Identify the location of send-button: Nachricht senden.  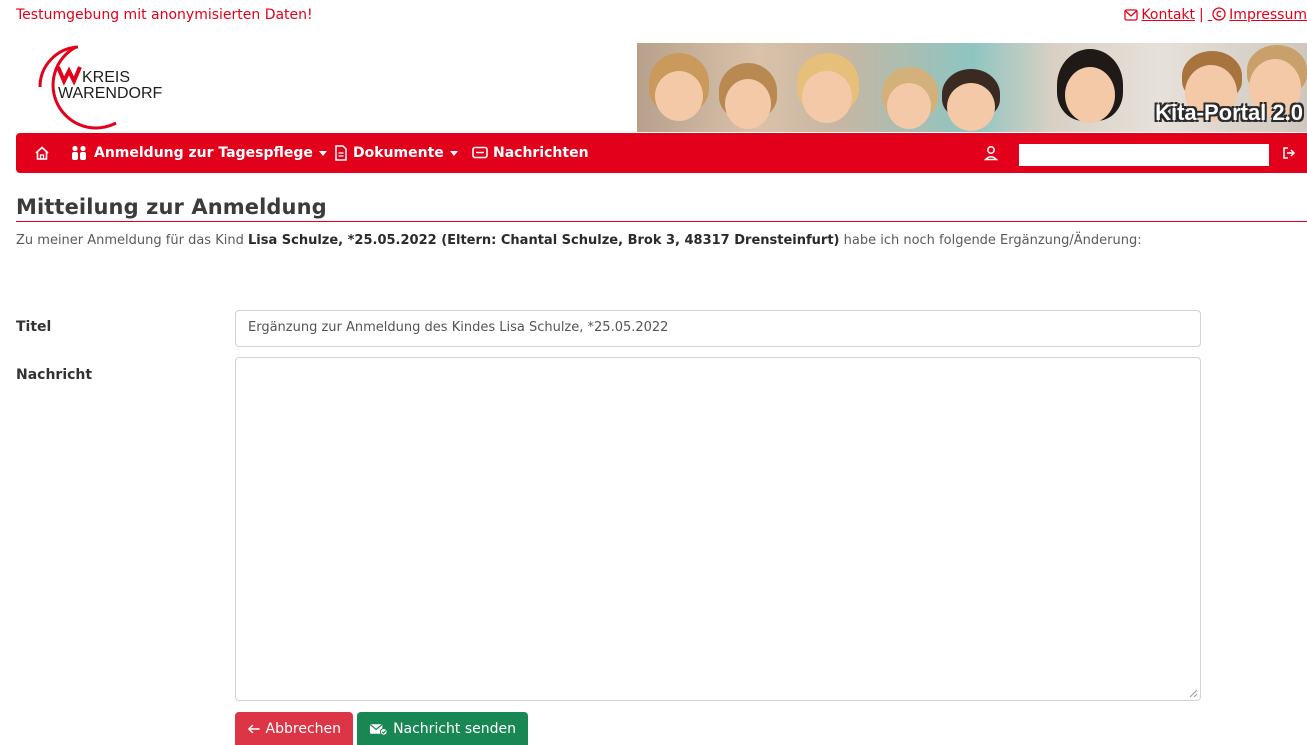
(442, 728).